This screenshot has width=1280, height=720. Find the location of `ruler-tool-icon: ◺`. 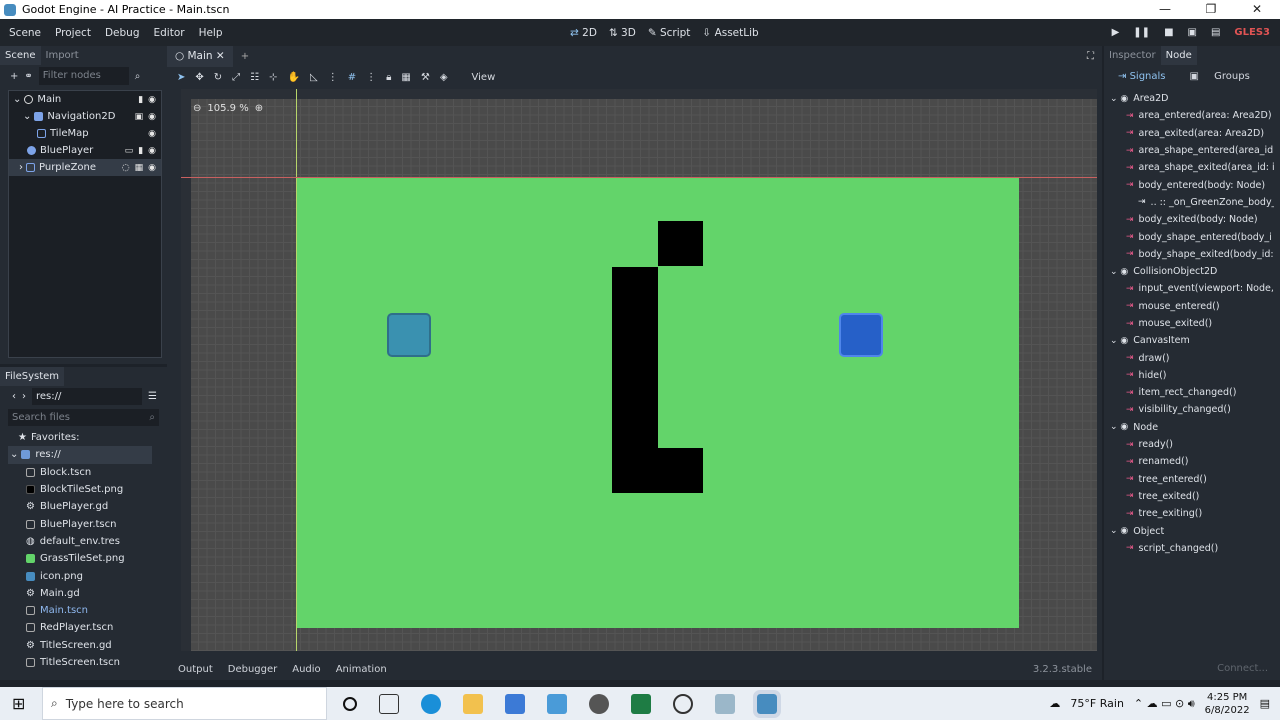

ruler-tool-icon: ◺ is located at coordinates (314, 77).